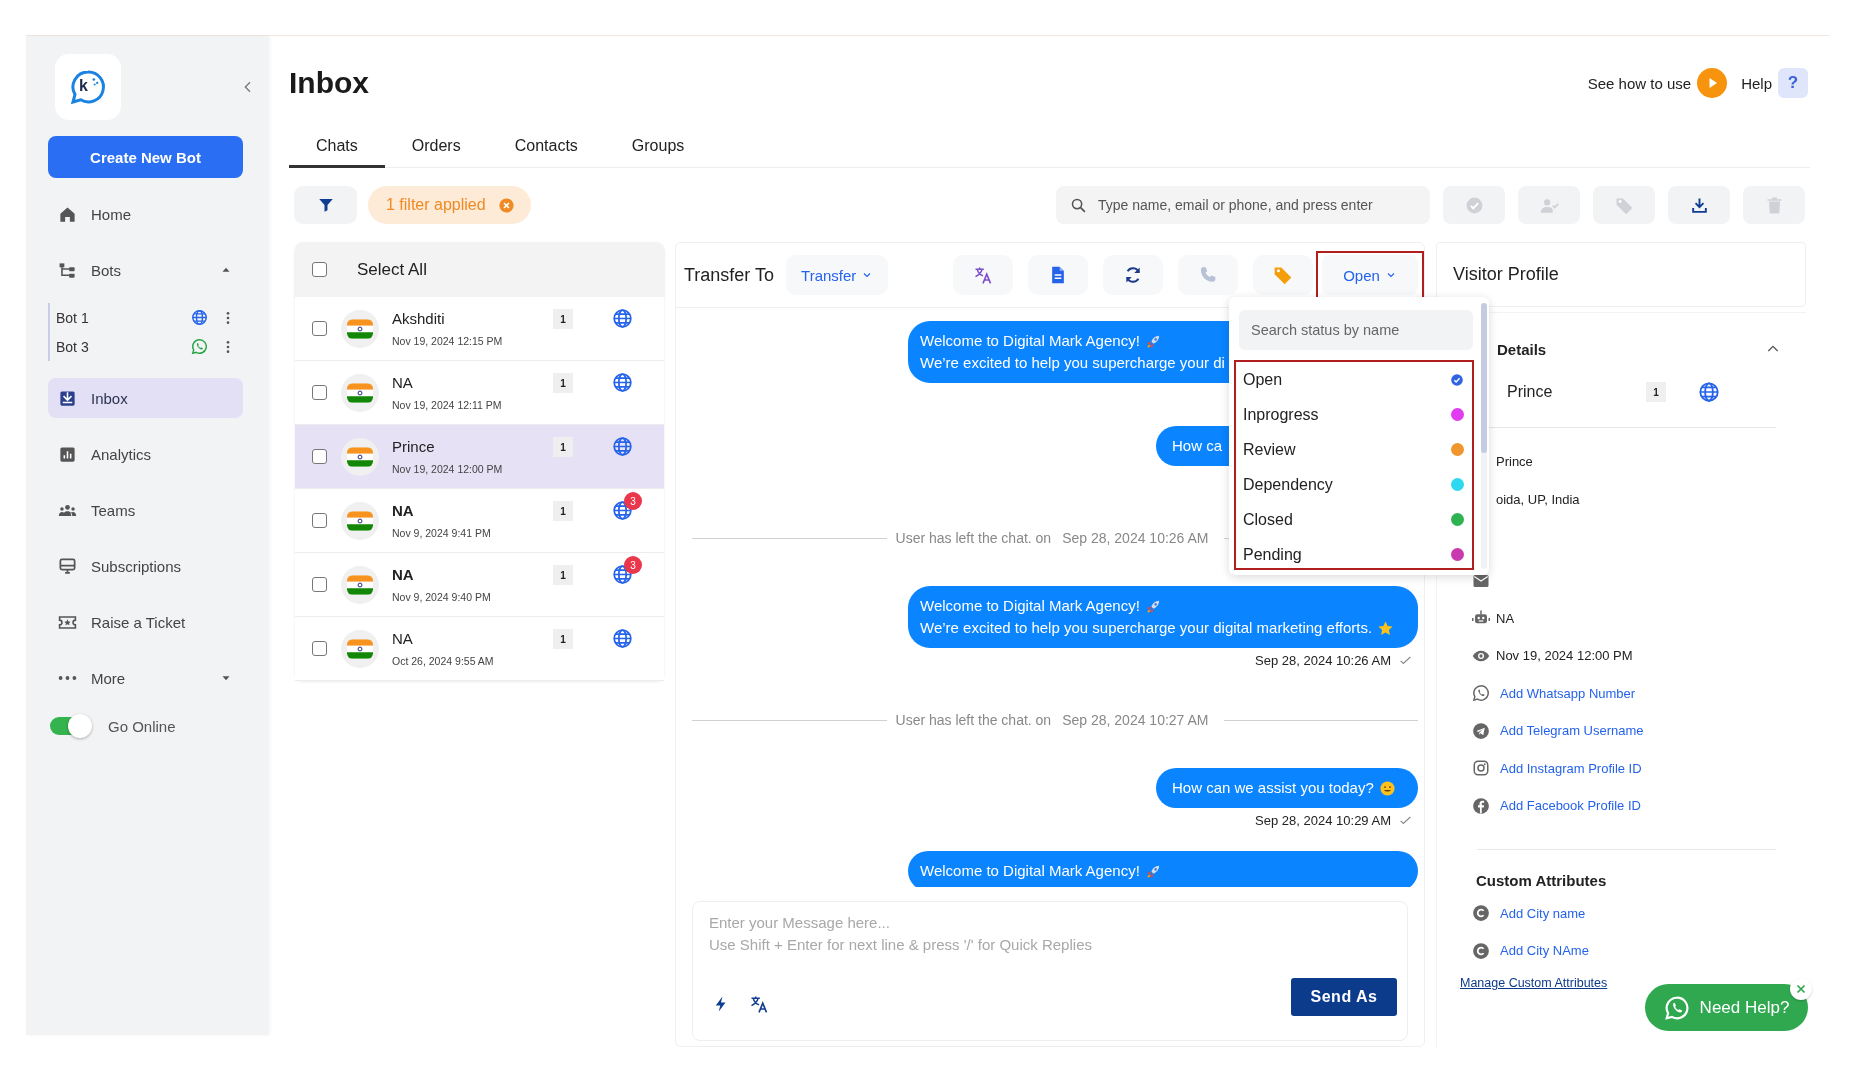 This screenshot has height=1080, width=1866. Describe the element at coordinates (1323, 820) in the screenshot. I see `message-time: Sep 28, 2024 10:29 AM` at that location.